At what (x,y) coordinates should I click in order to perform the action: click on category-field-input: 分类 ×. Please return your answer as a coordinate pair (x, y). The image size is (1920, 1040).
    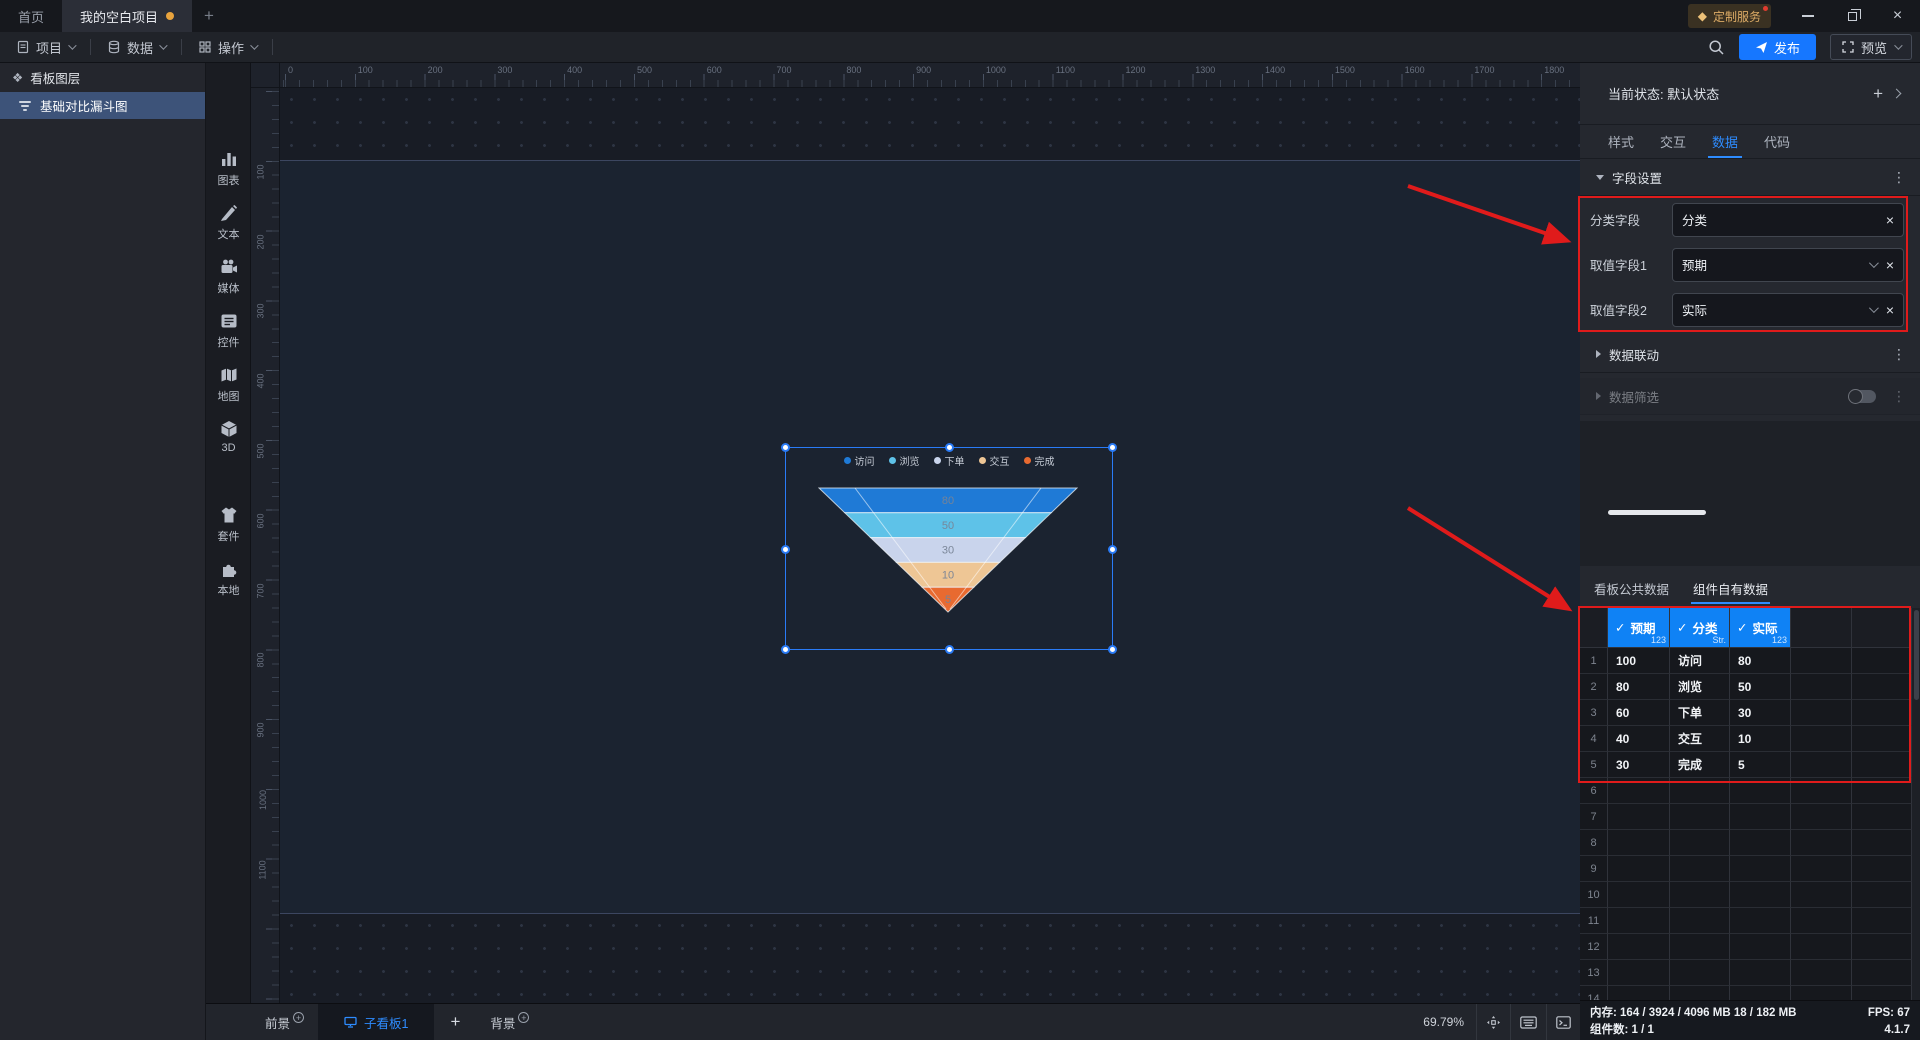
    Looking at the image, I should click on (1788, 219).